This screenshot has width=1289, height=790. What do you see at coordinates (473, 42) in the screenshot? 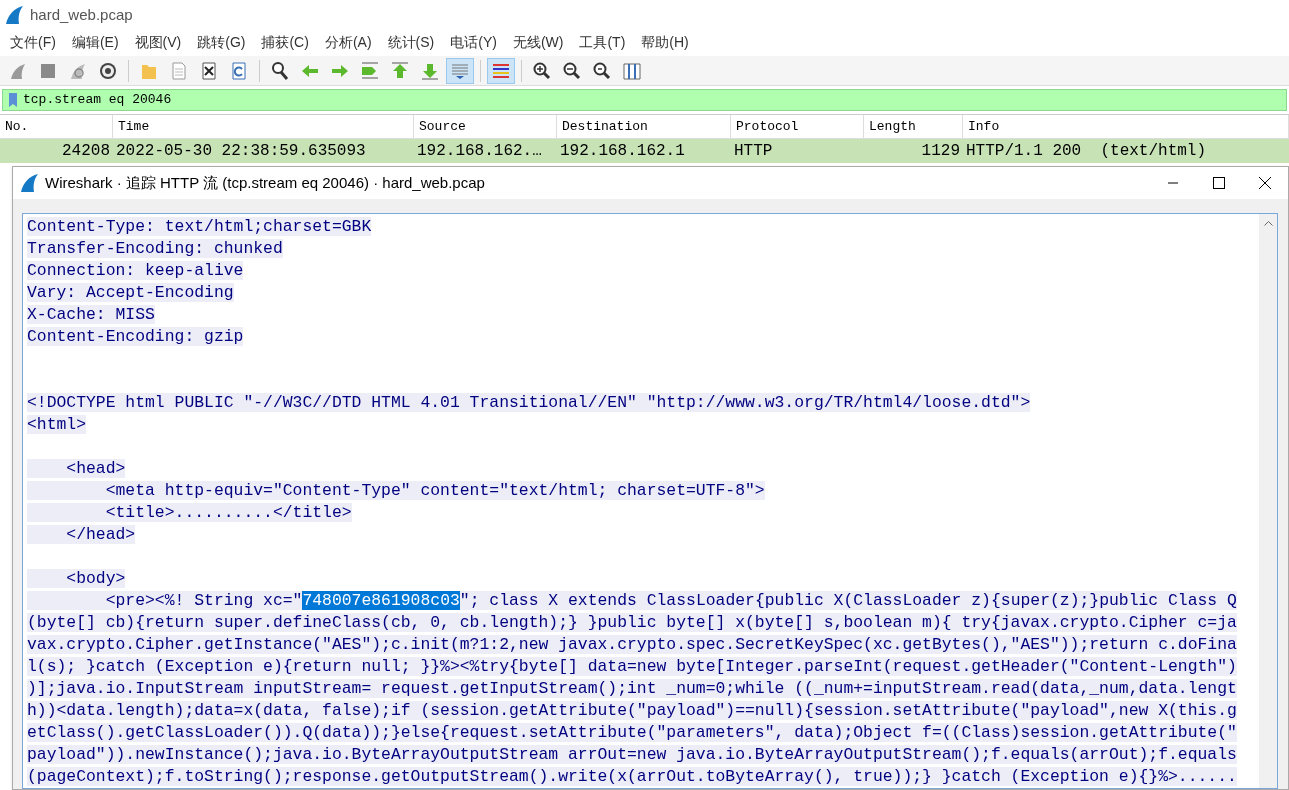
I see `menu-item: 电话(Y)` at bounding box center [473, 42].